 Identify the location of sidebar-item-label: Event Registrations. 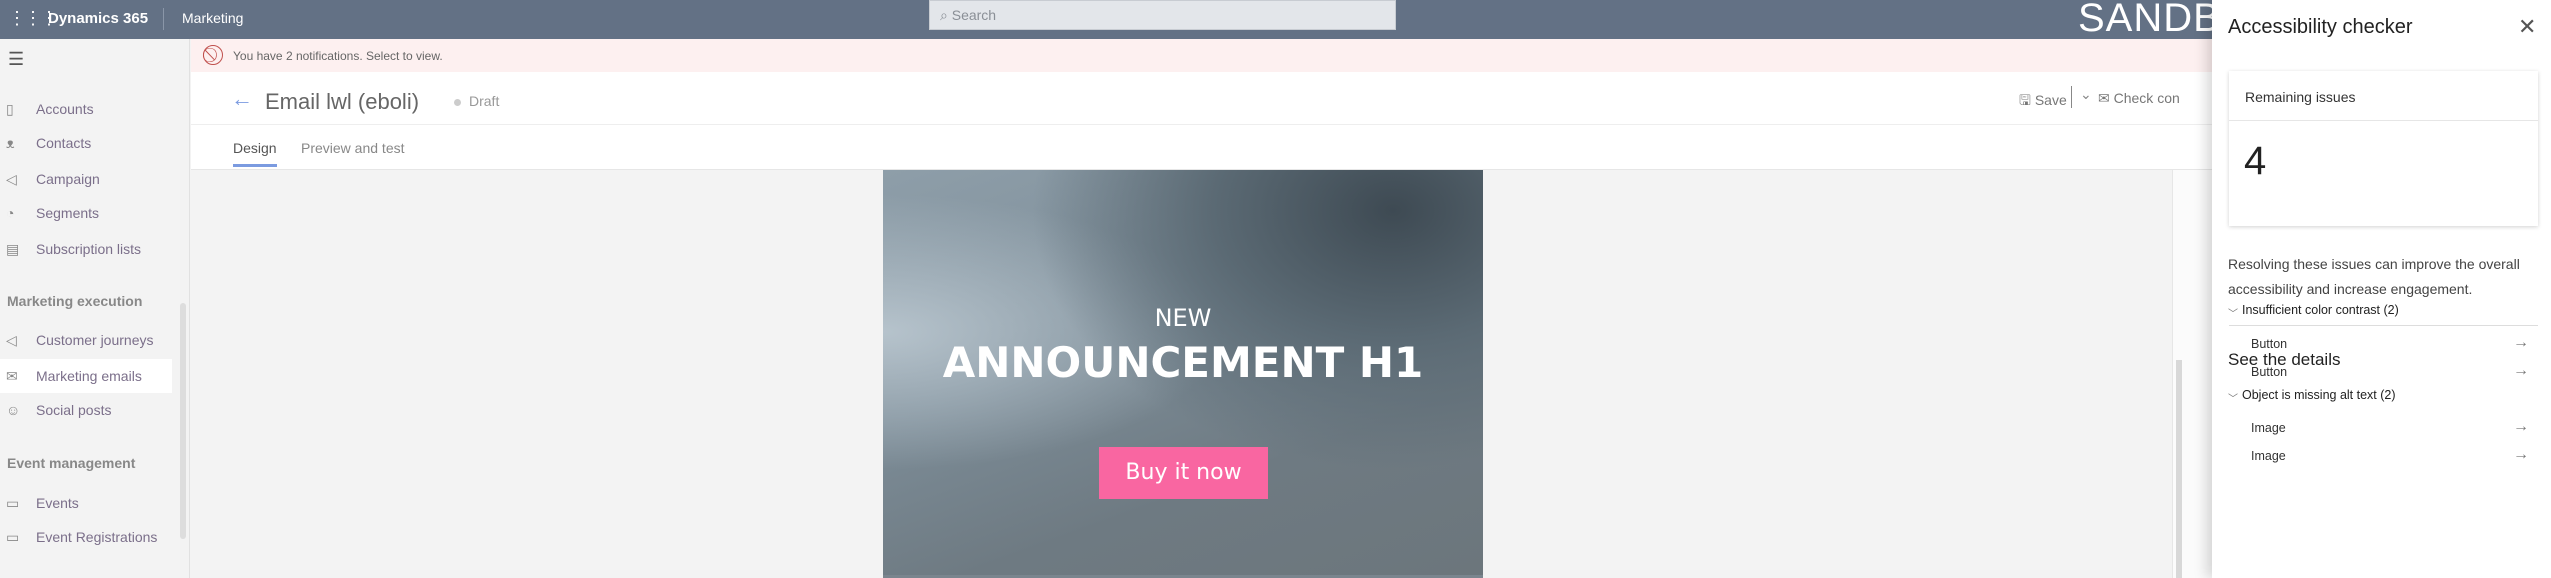
(97, 537).